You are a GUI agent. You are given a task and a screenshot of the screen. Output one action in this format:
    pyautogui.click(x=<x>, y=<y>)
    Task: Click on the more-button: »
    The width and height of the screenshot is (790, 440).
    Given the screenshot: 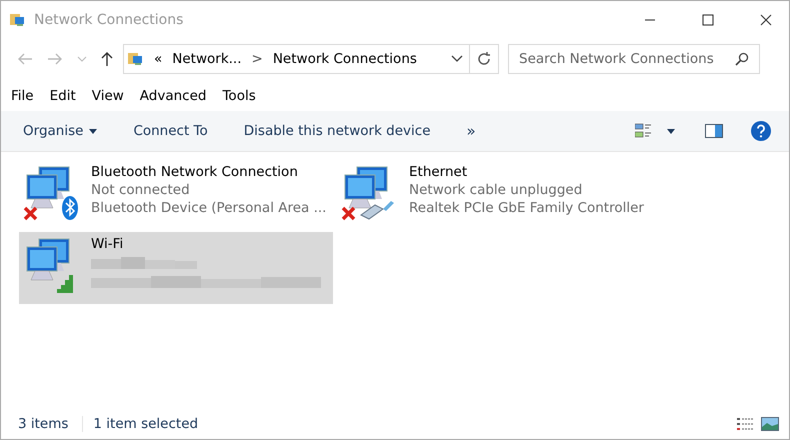 What is the action you would take?
    pyautogui.click(x=471, y=131)
    